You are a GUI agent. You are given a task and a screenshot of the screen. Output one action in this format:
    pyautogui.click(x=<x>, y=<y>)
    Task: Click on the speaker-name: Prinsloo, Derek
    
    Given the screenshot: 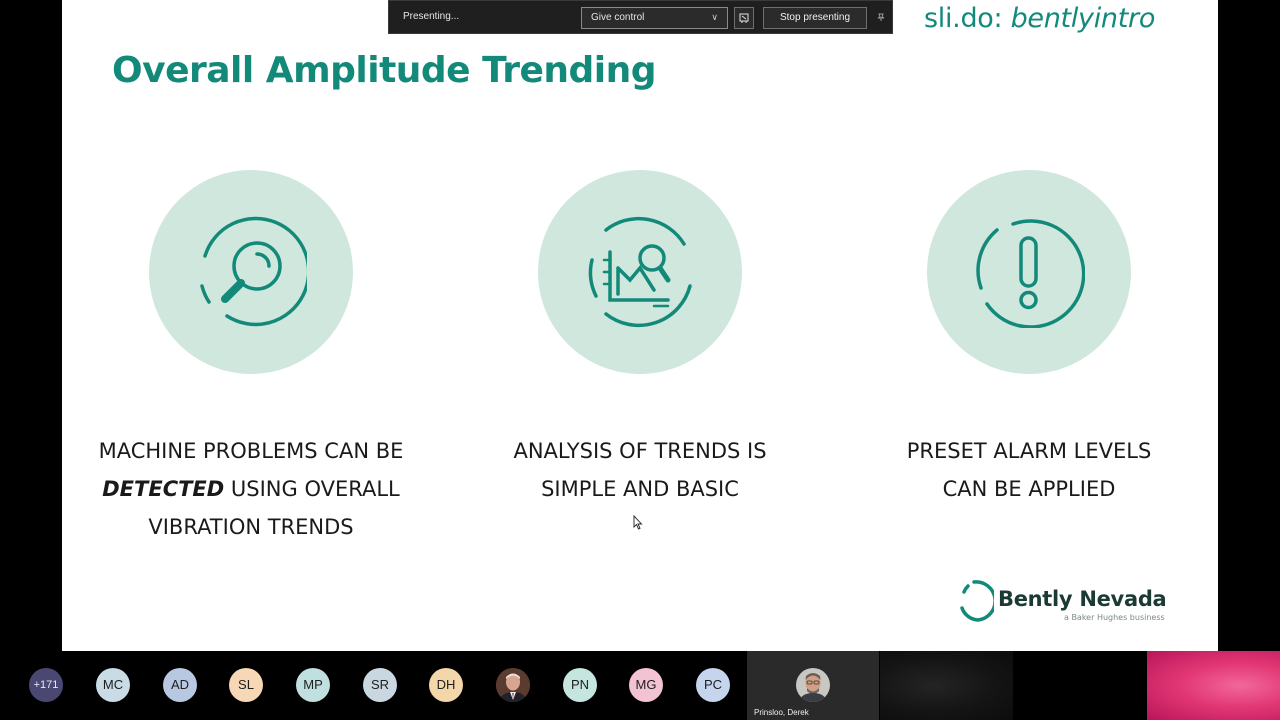 What is the action you would take?
    pyautogui.click(x=781, y=712)
    